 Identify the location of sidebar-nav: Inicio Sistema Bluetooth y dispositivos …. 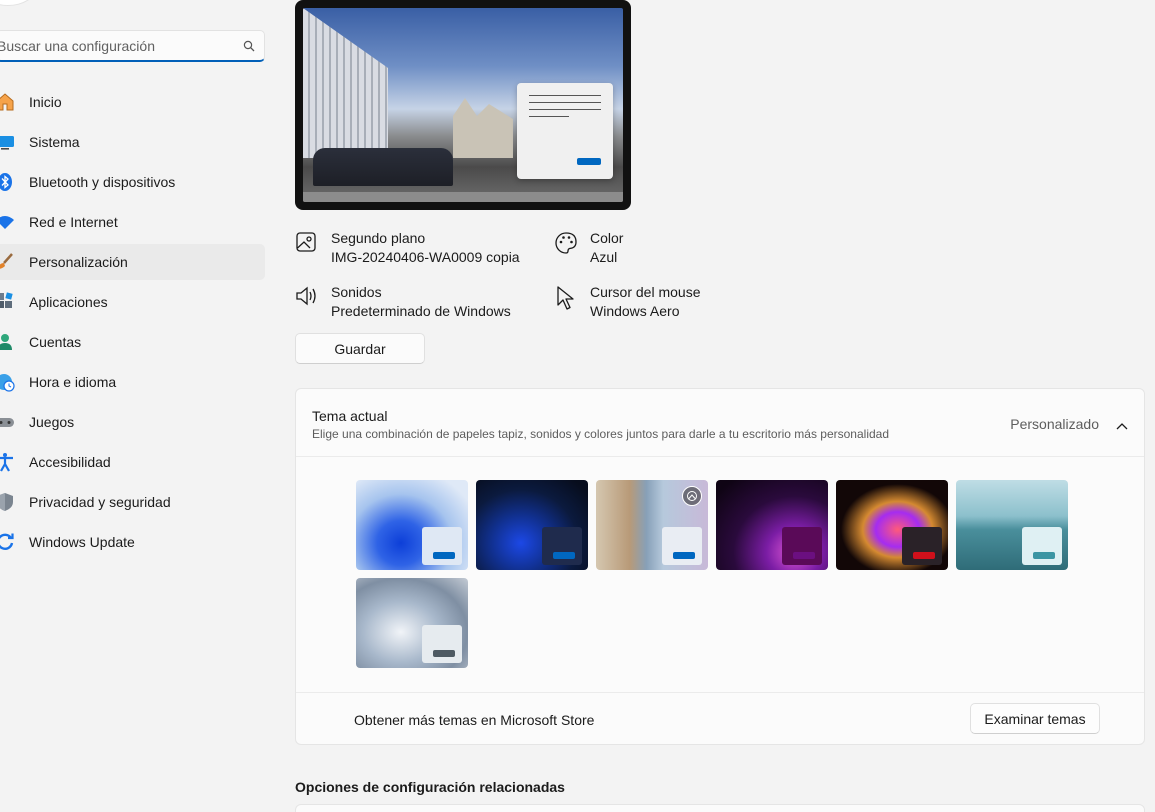
(132, 324).